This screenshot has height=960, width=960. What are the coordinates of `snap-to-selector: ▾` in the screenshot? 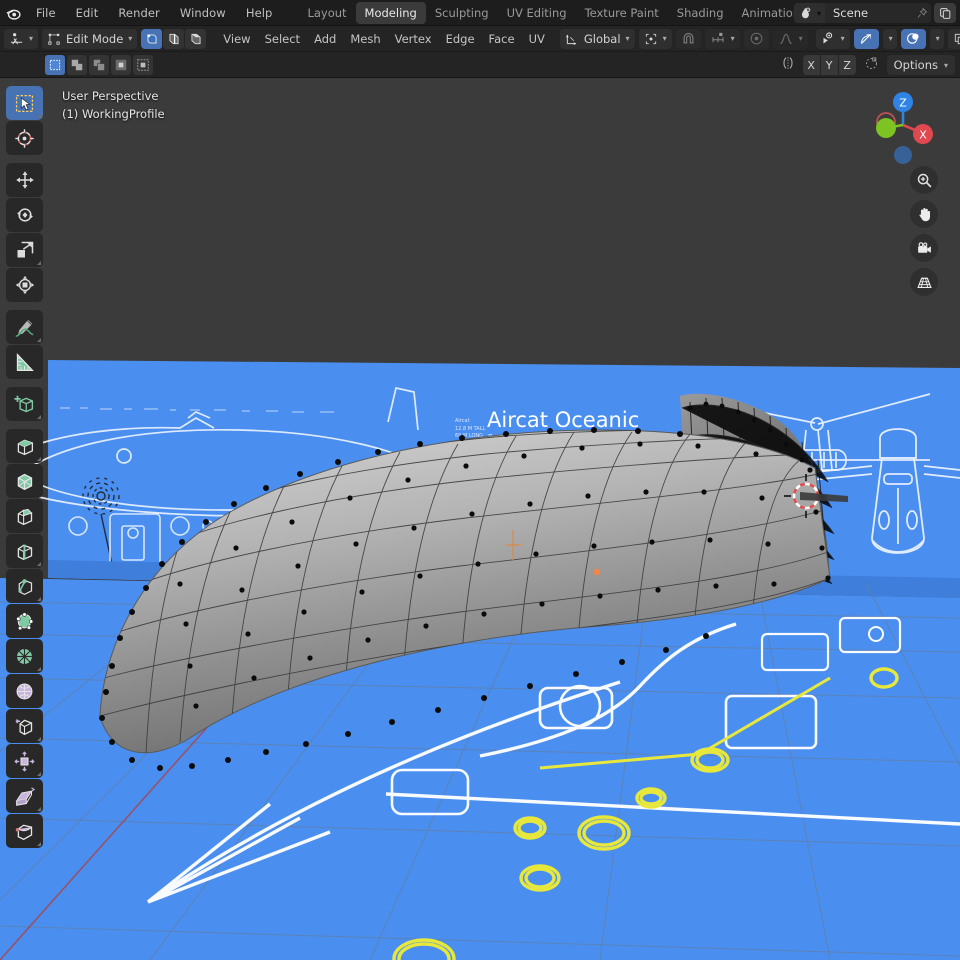 It's located at (722, 38).